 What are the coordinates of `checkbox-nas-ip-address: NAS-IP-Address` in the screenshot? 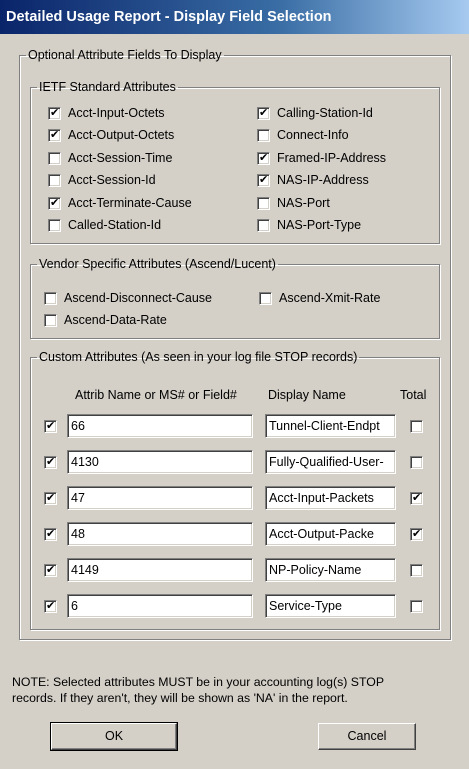 It's located at (313, 180).